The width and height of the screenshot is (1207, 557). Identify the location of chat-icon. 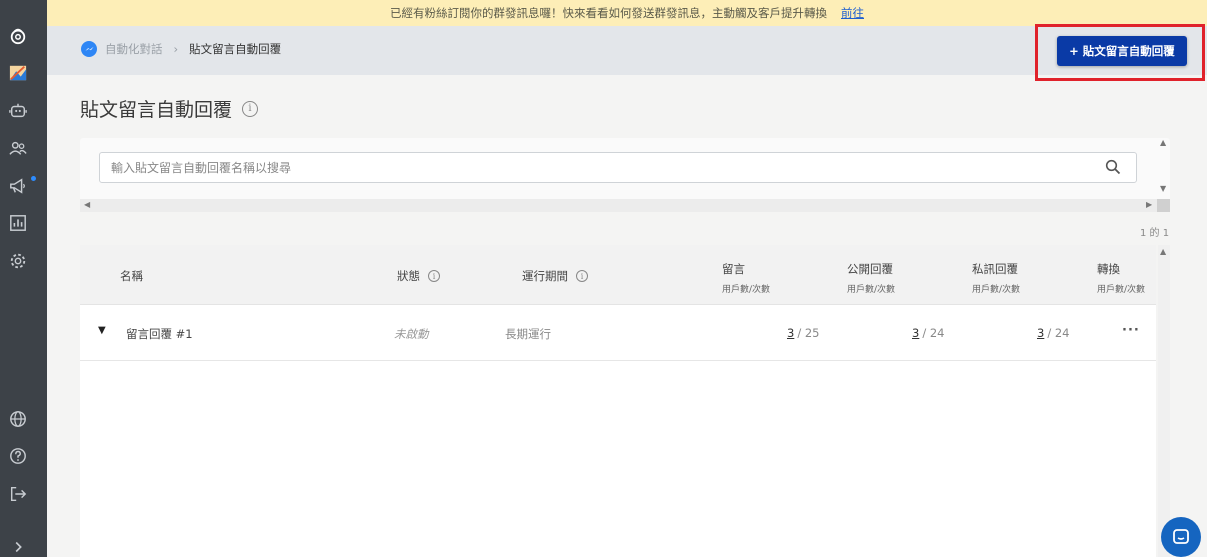
(1181, 536).